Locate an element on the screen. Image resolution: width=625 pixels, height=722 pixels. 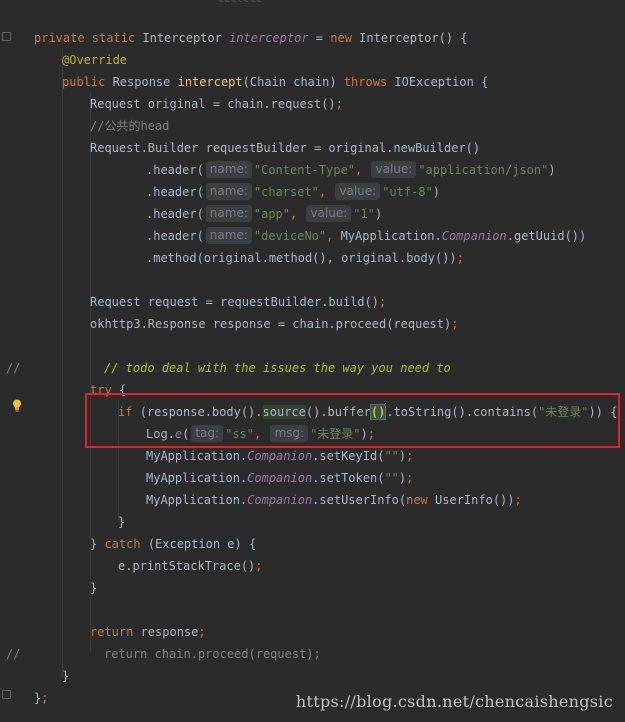
code-line: //公共的head is located at coordinates (129, 126).